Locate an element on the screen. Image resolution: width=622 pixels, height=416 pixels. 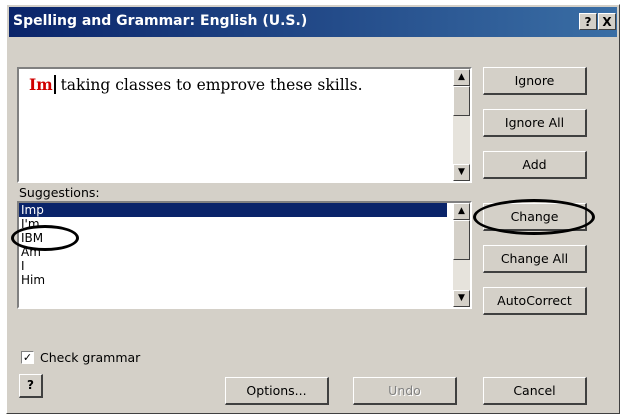
ignore-all-button: Ignore All is located at coordinates (535, 123).